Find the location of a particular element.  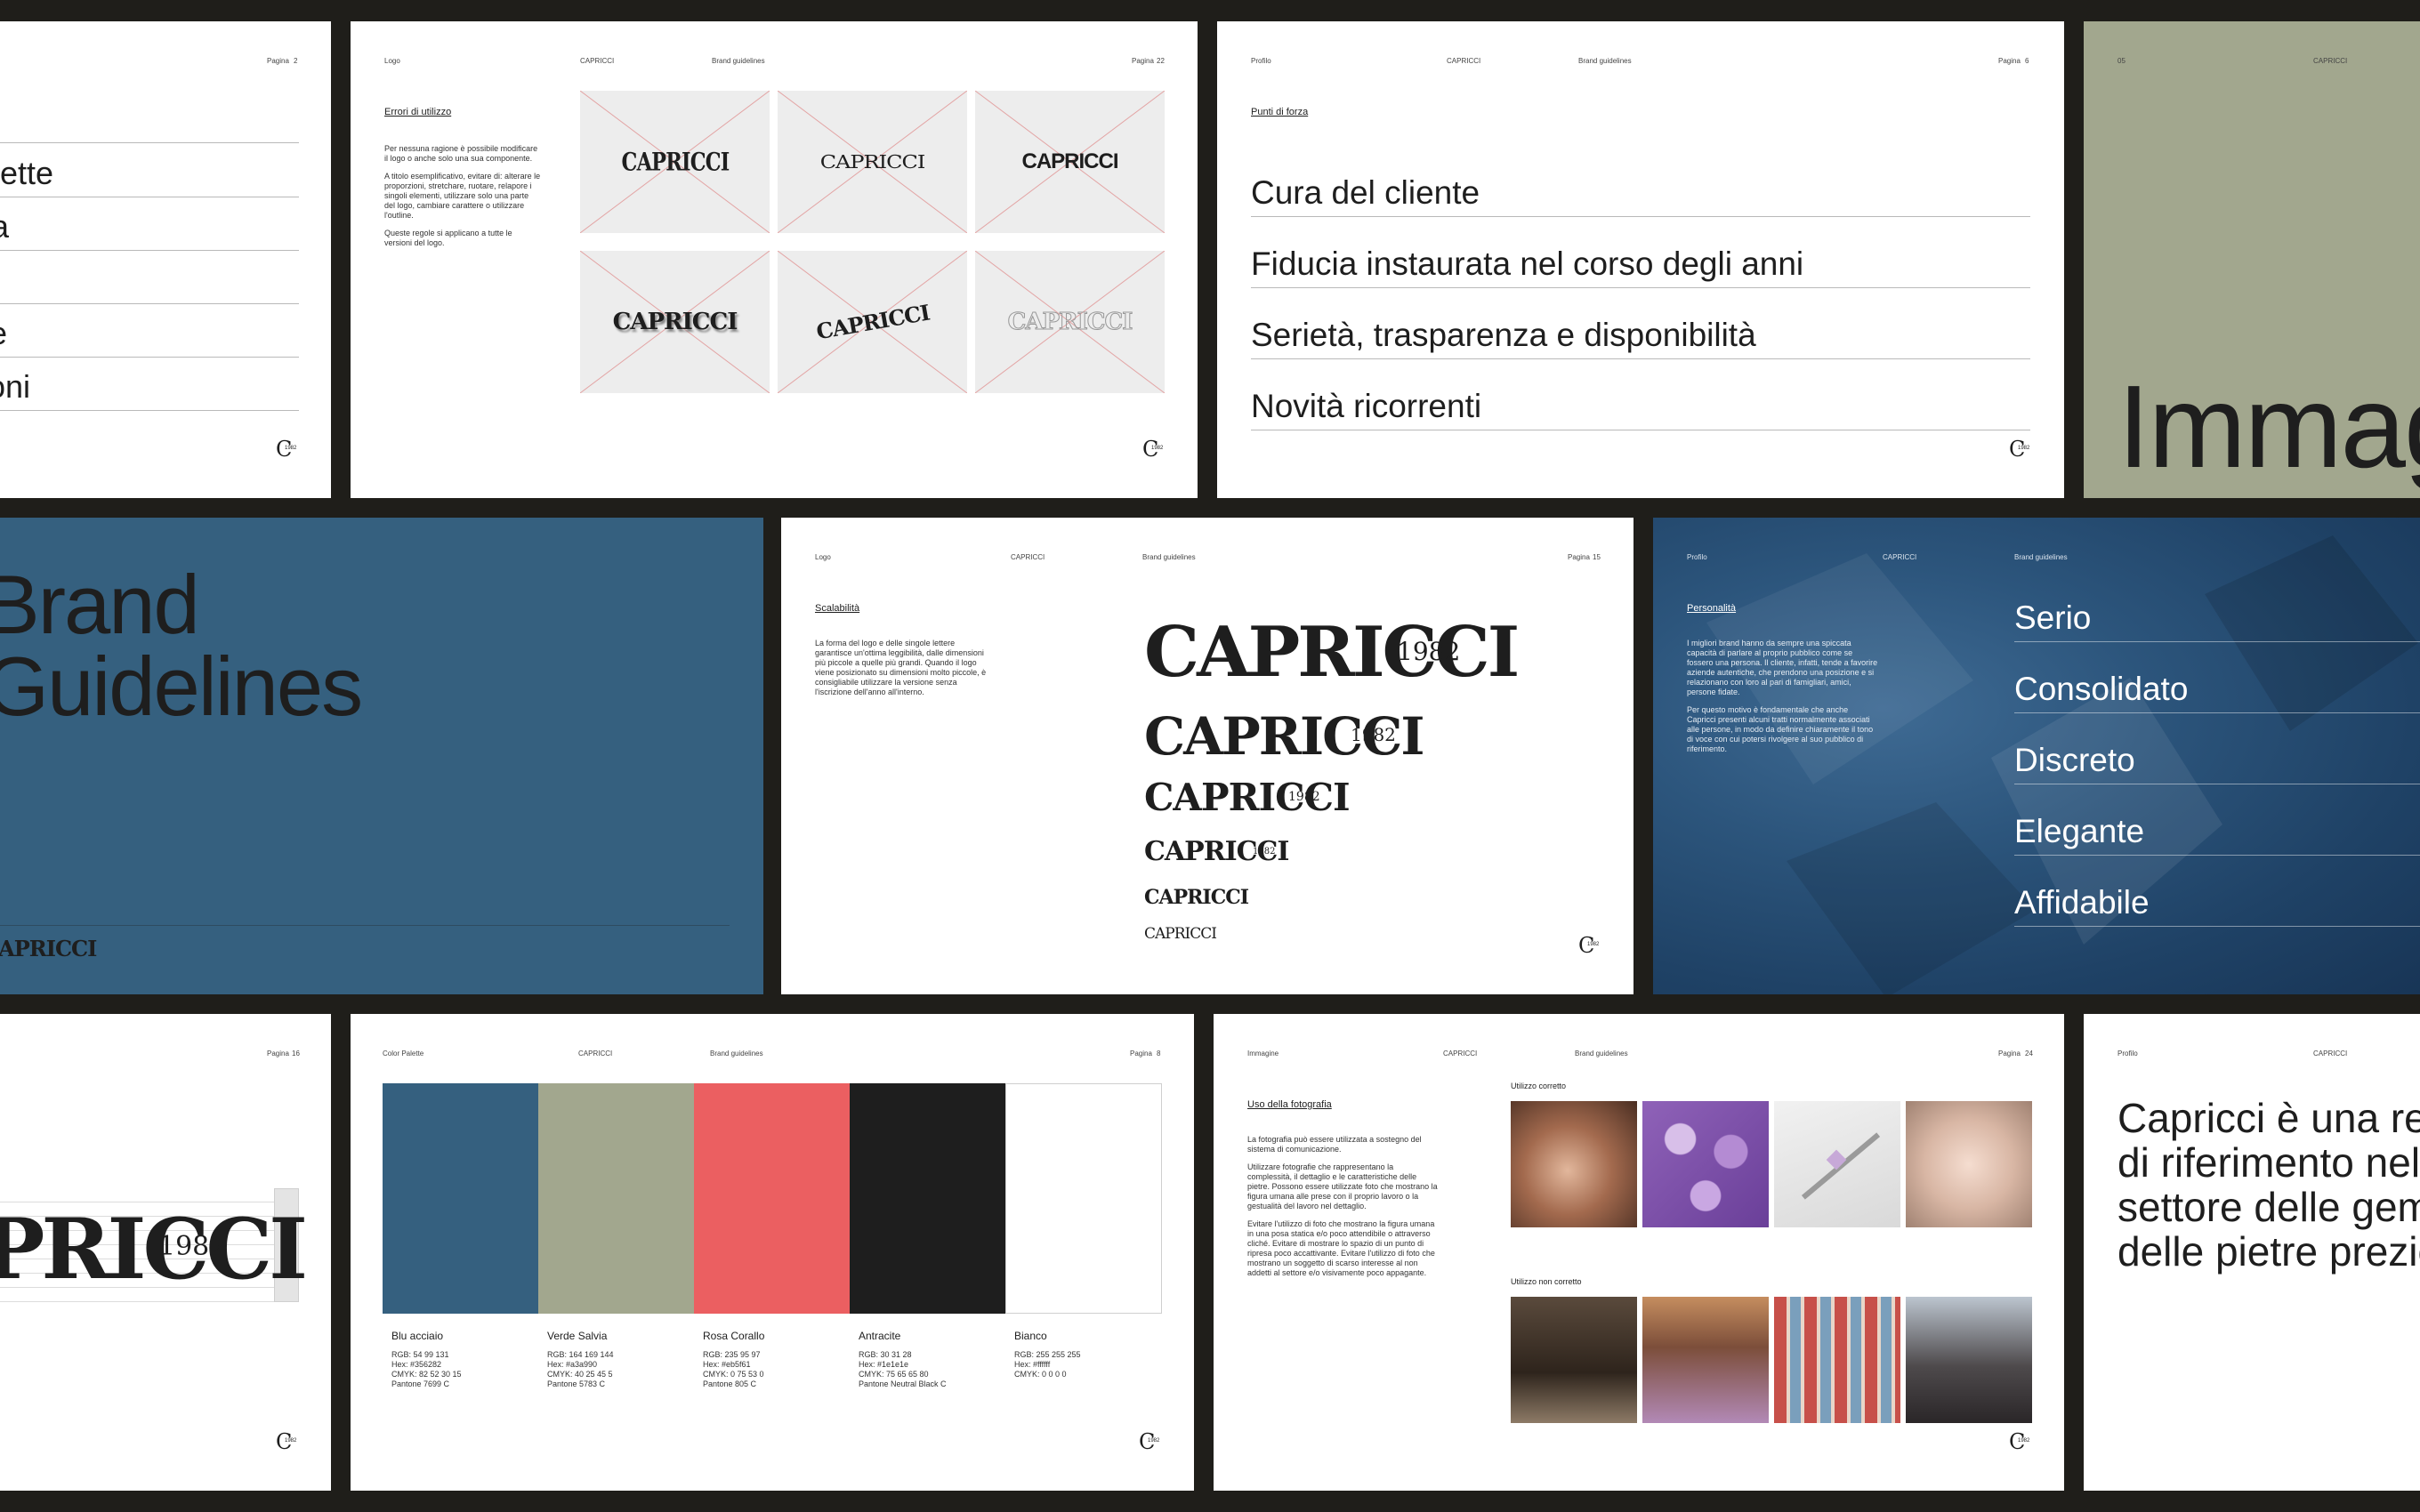

photo-correct-amethyst is located at coordinates (1705, 1164).